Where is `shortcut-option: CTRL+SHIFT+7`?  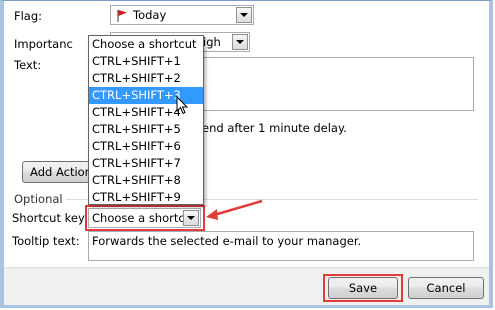 shortcut-option: CTRL+SHIFT+7 is located at coordinates (146, 163).